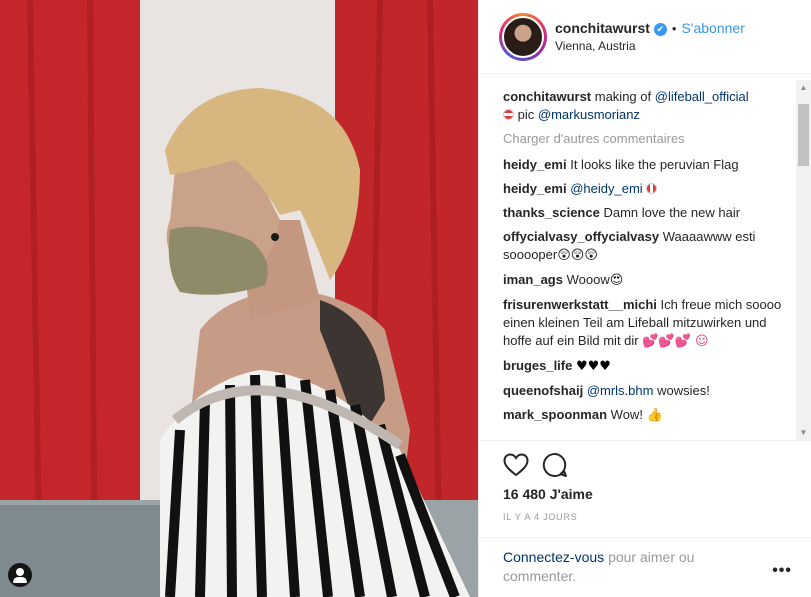  What do you see at coordinates (618, 567) in the screenshot?
I see `login-prompt: Connectez-vous pour aimer ou commenter.` at bounding box center [618, 567].